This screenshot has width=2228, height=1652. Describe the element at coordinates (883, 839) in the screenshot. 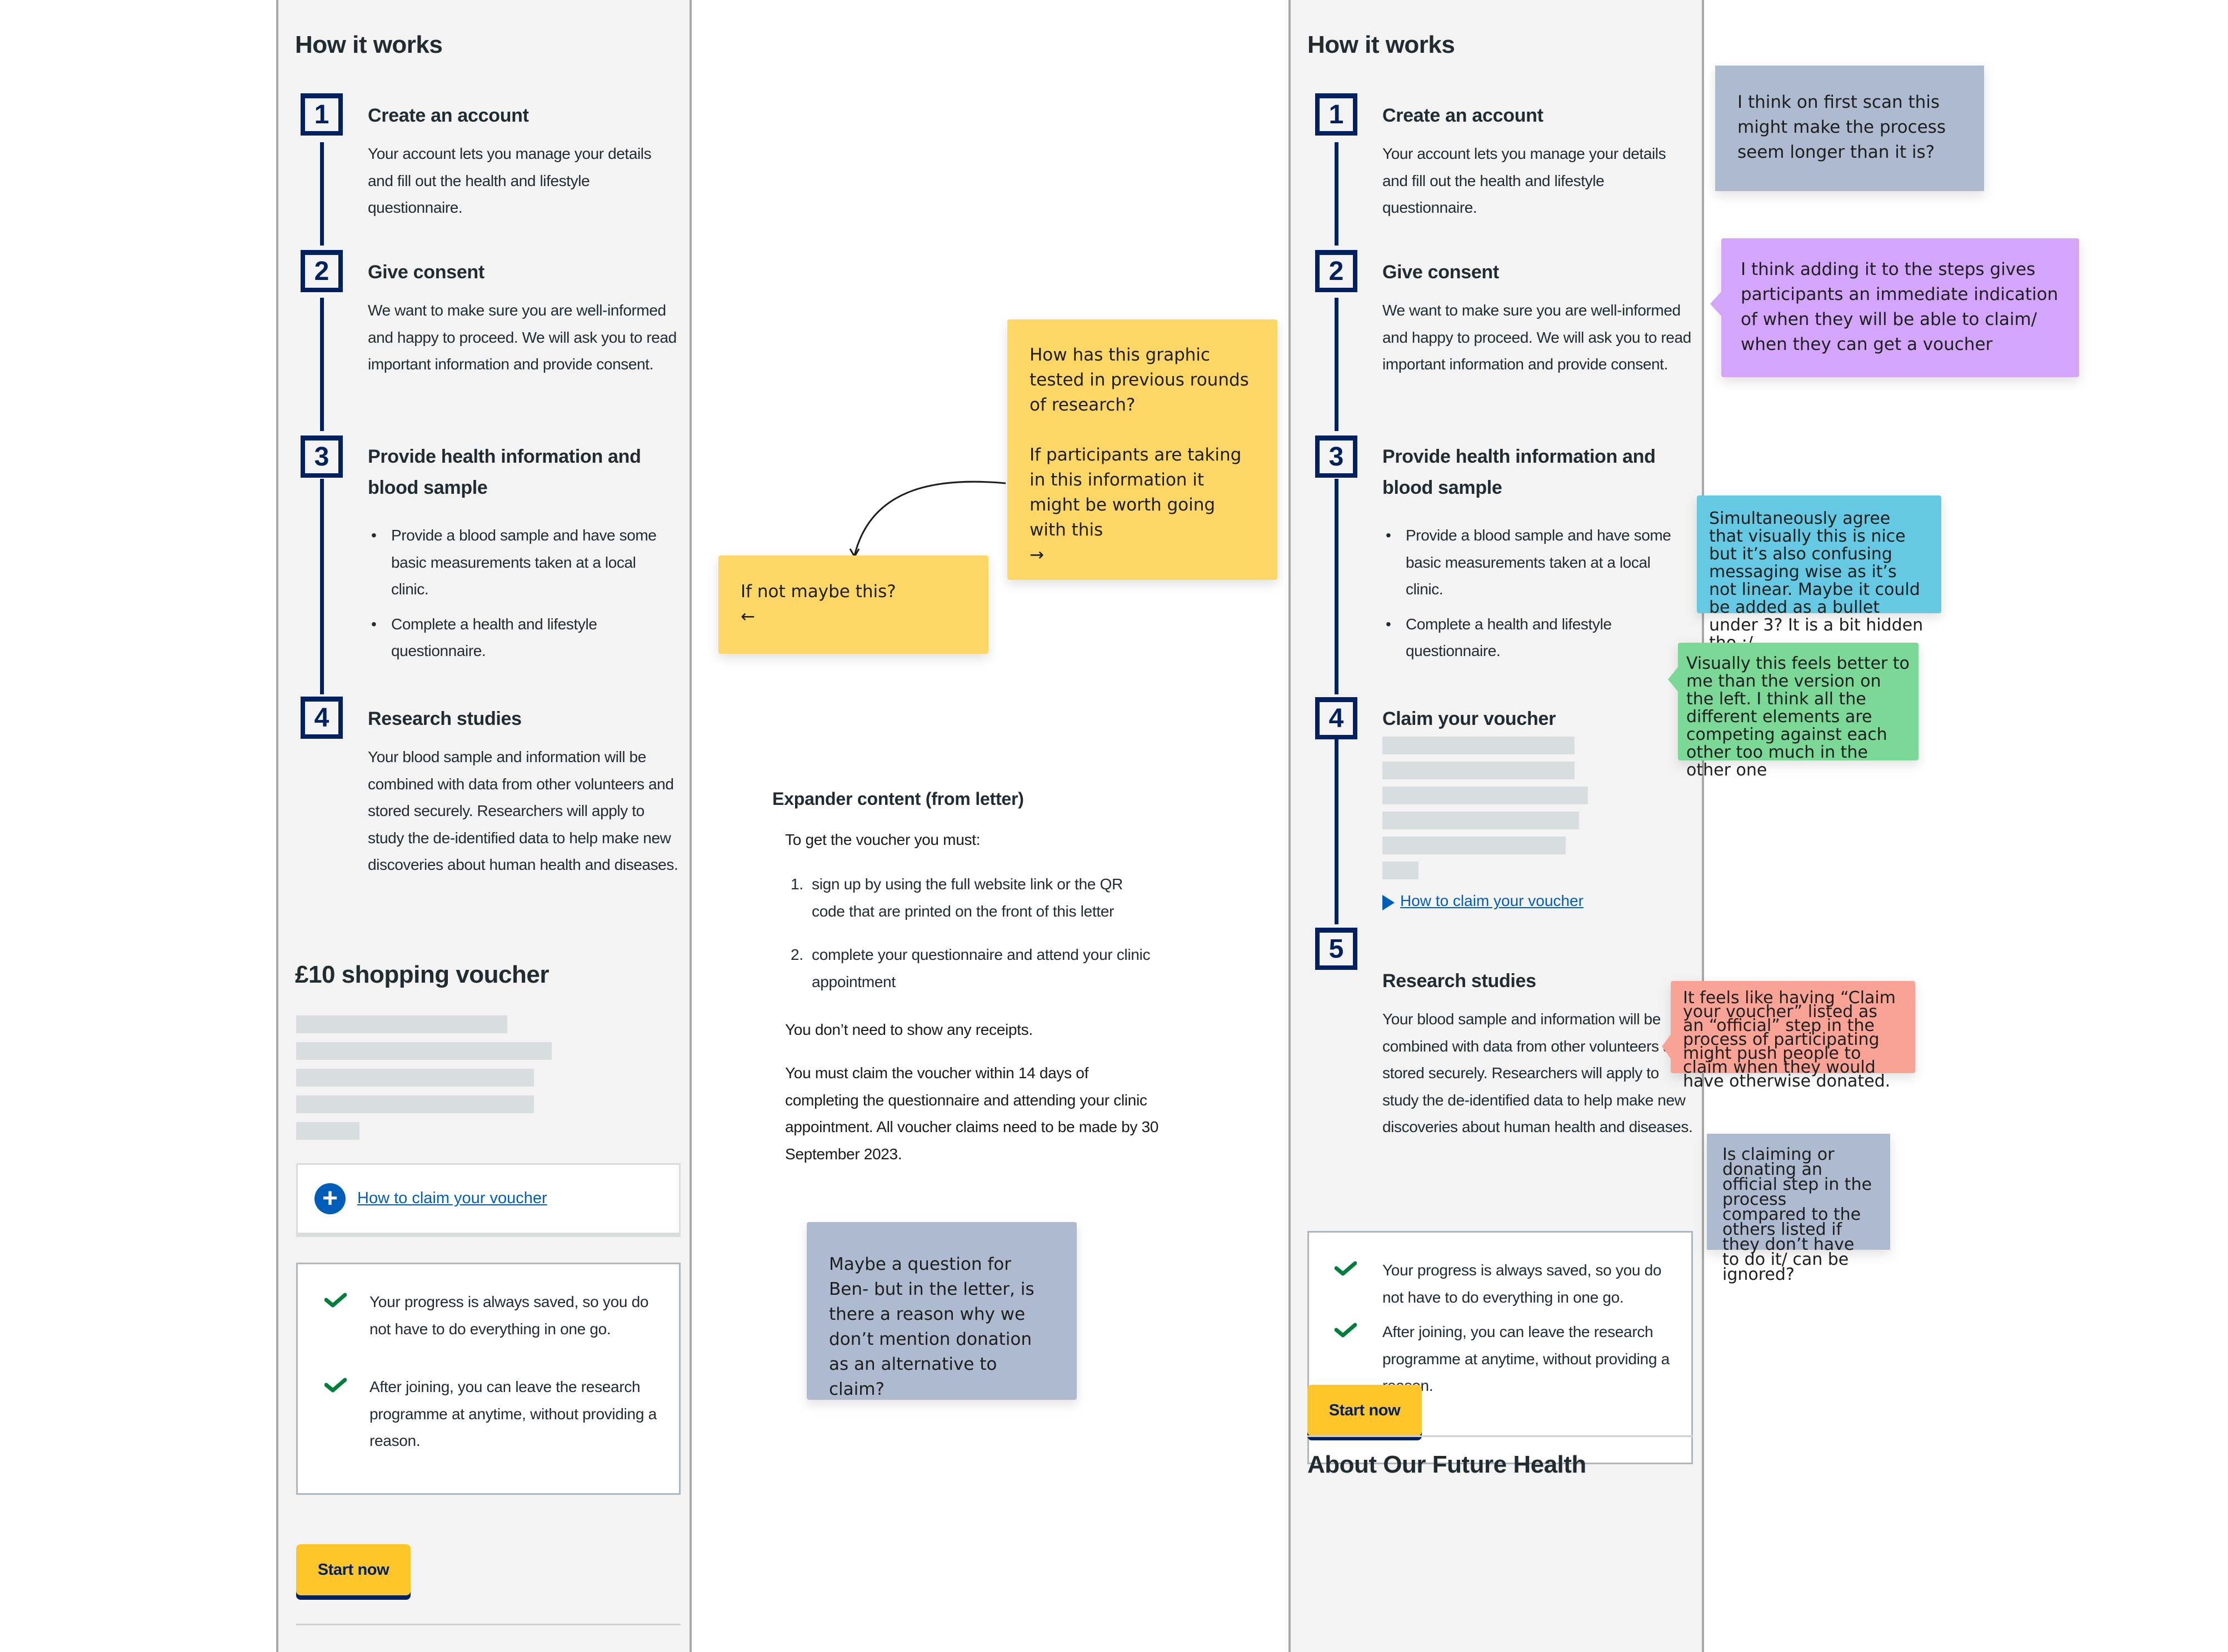

I see `letter-intro: To get the voucher you must:` at that location.